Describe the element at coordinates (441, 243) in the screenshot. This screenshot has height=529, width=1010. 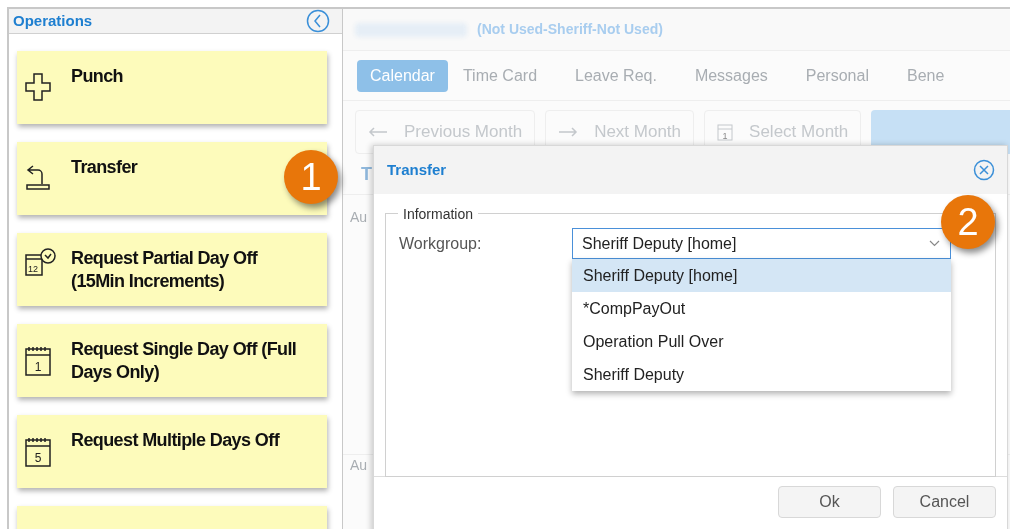
I see `field-label: Workgroup:` at that location.